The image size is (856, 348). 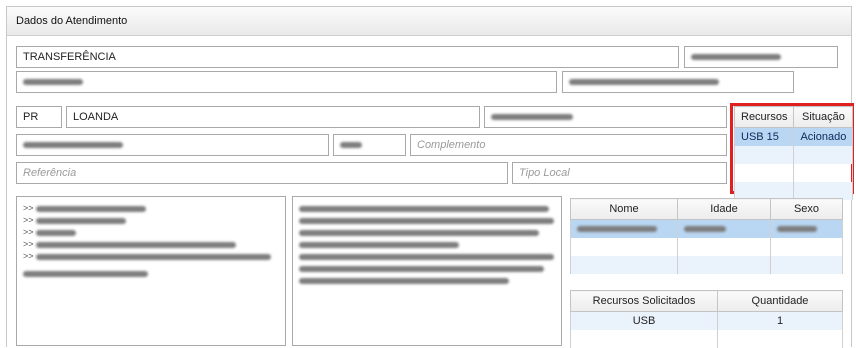 I want to click on patient-table: Nome Idade Sexo, so click(x=706, y=236).